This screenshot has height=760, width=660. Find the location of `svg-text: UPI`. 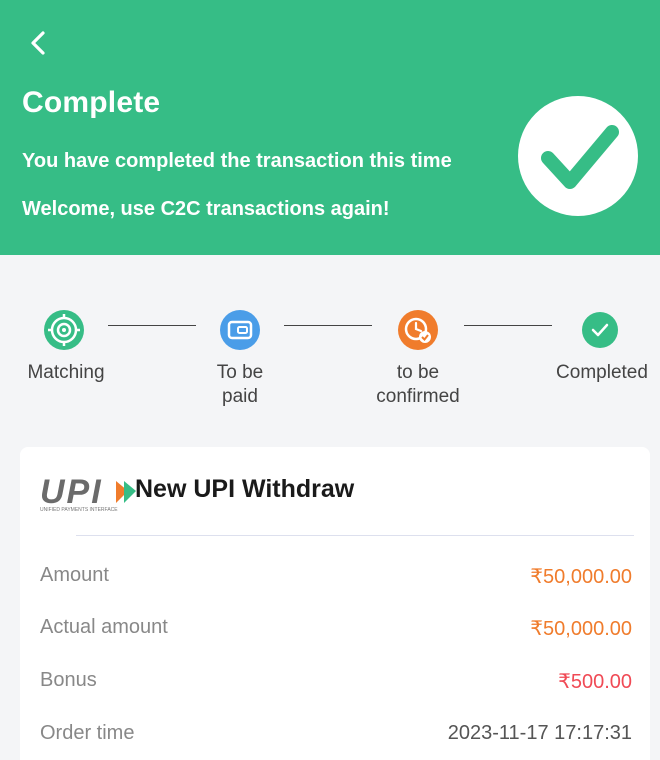

svg-text: UPI is located at coordinates (71, 492).